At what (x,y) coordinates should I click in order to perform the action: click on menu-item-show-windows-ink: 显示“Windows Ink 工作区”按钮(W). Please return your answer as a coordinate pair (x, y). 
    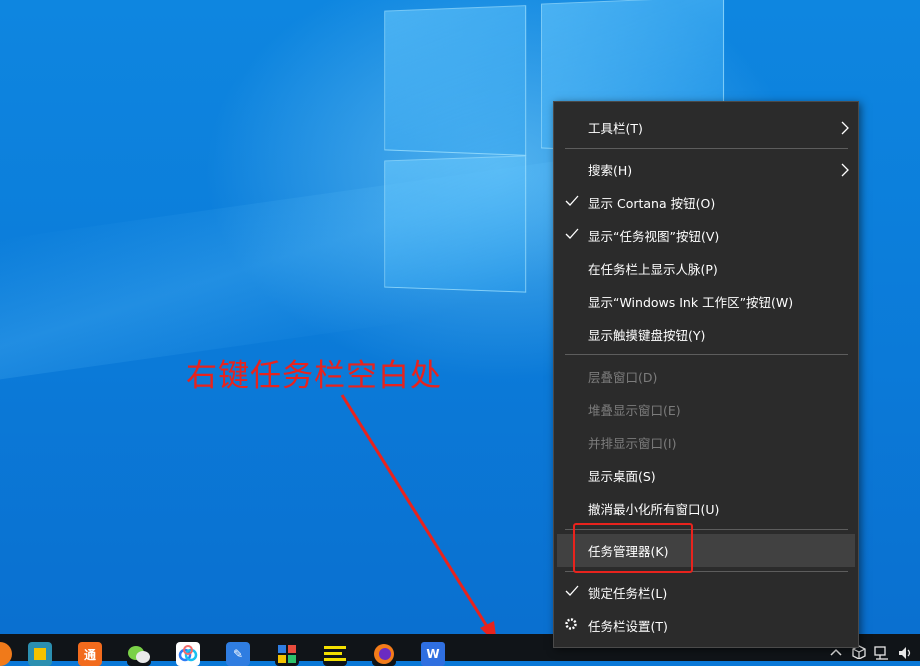
    Looking at the image, I should click on (706, 301).